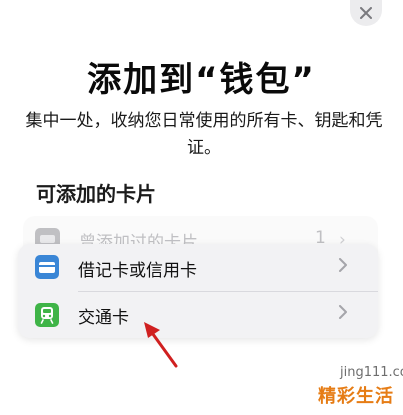 This screenshot has width=403, height=415. Describe the element at coordinates (47, 315) in the screenshot. I see `transit-icon` at that location.